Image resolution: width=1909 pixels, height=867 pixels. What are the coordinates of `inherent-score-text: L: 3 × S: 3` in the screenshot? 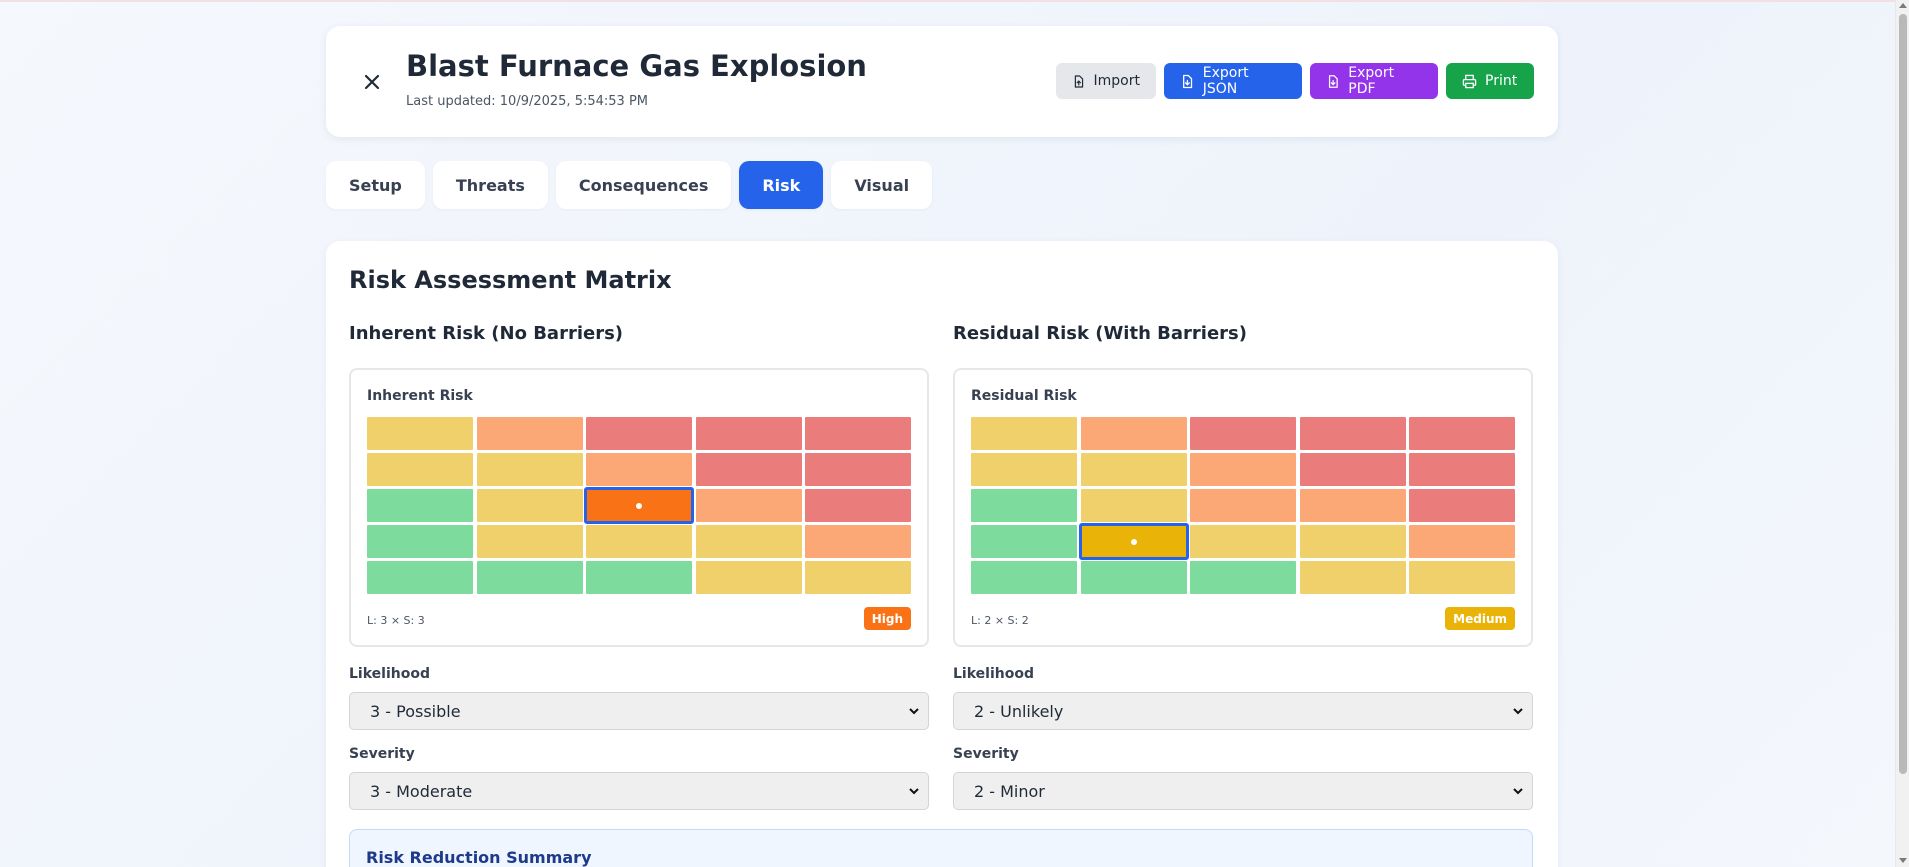 It's located at (396, 620).